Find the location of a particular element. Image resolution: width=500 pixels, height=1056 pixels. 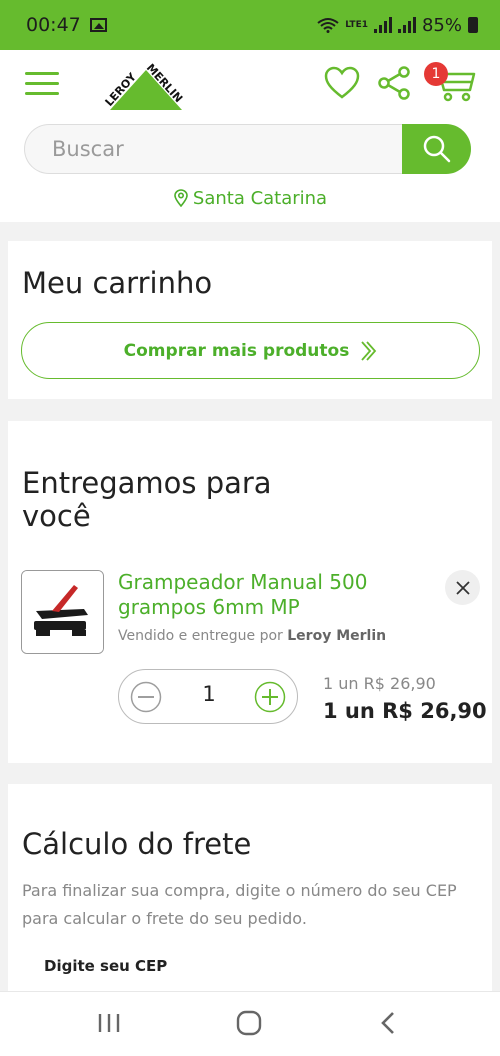

system-nav-bar is located at coordinates (250, 1023).